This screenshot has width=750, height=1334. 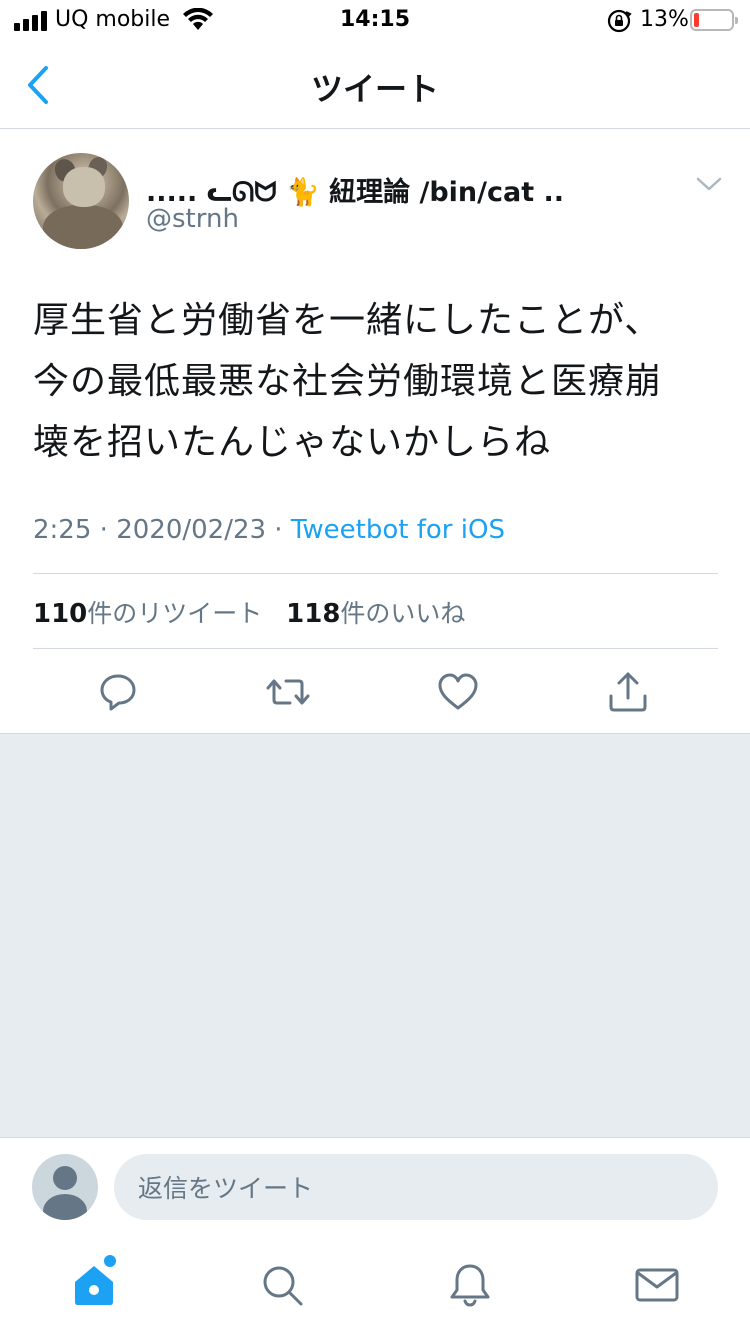 I want to click on search-icon, so click(x=282, y=1285).